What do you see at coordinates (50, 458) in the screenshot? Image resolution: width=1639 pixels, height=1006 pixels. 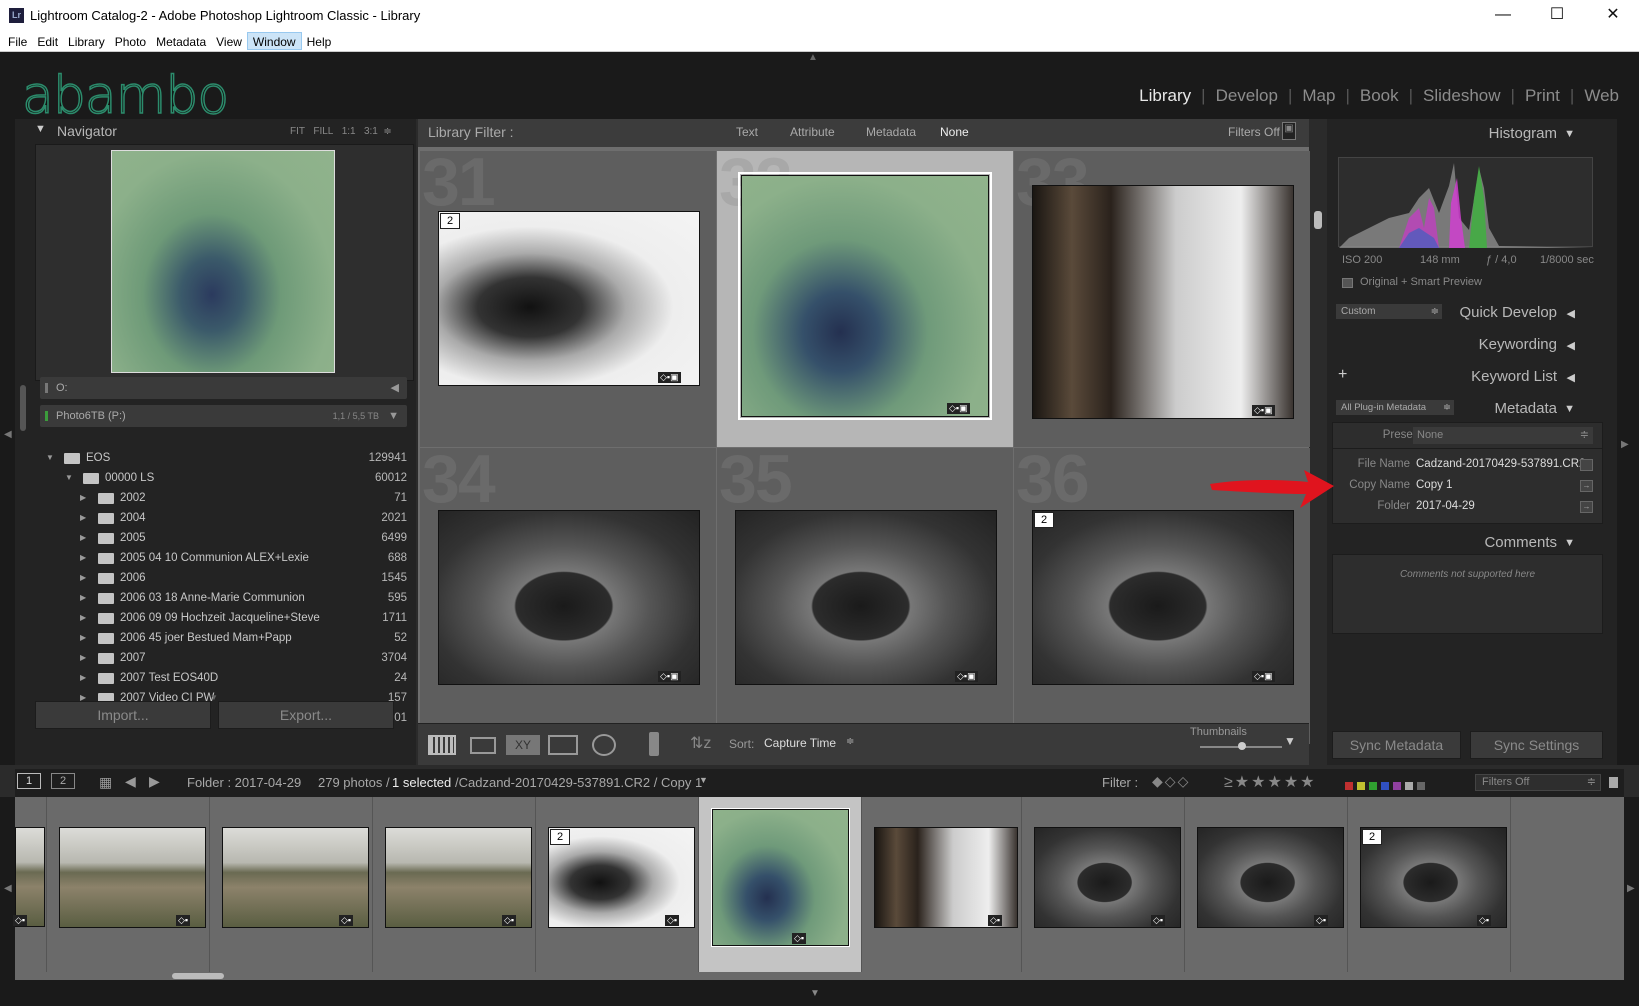 I see `folder-collapse-icon: ▼` at bounding box center [50, 458].